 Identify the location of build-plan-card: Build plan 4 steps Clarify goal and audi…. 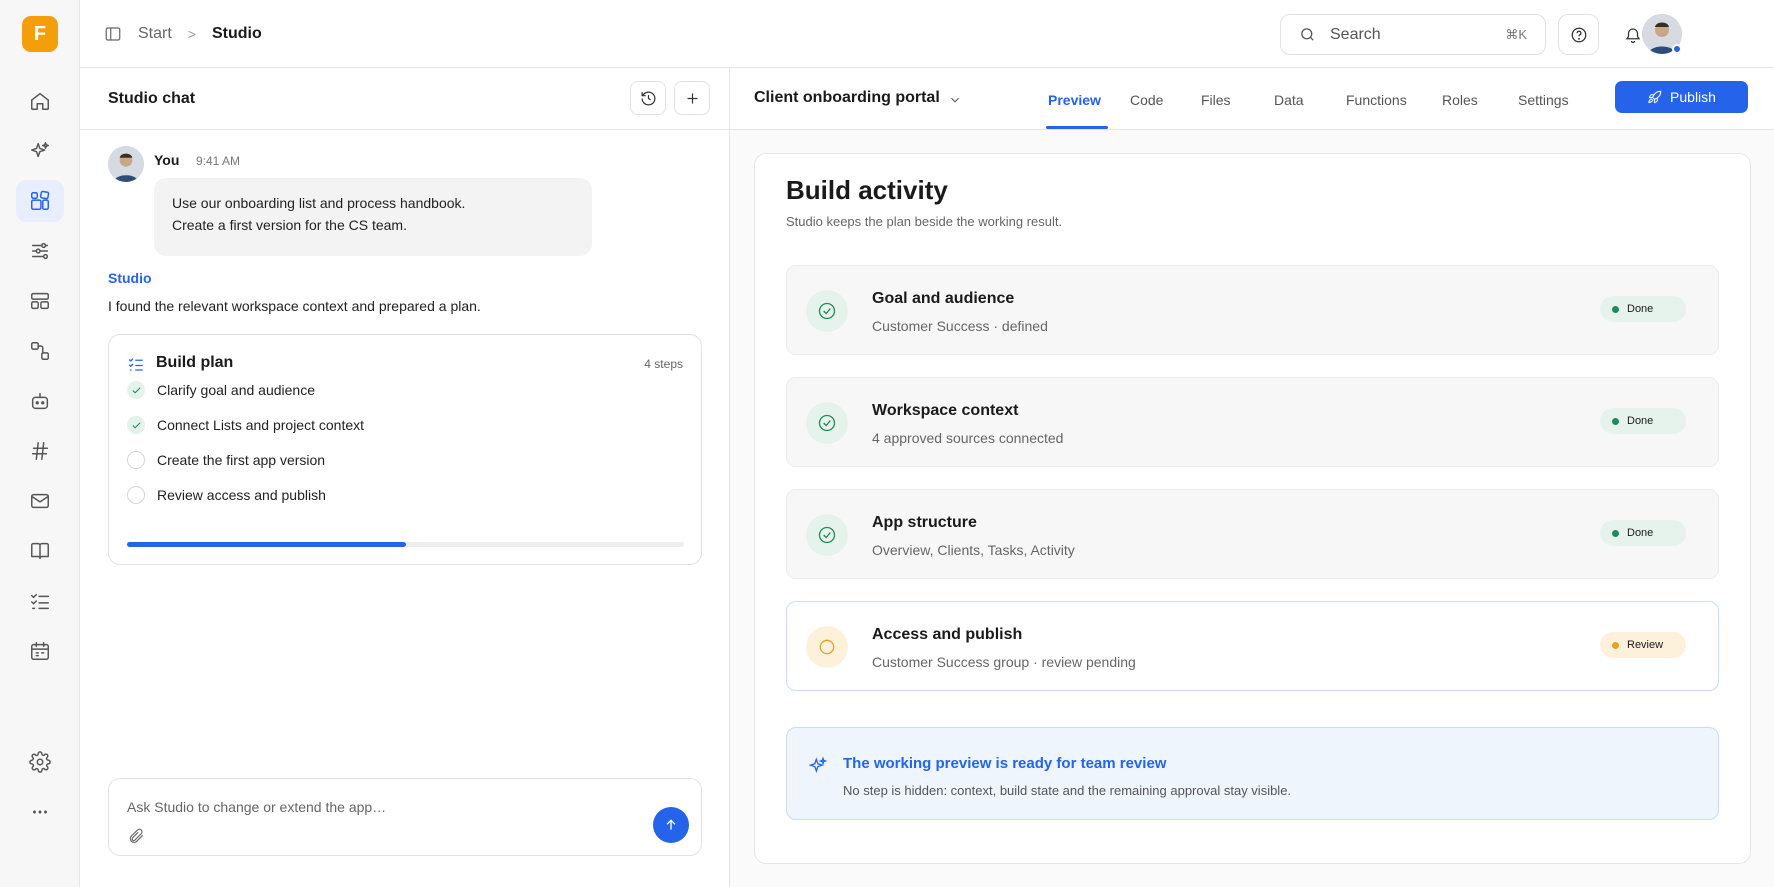
(405, 449).